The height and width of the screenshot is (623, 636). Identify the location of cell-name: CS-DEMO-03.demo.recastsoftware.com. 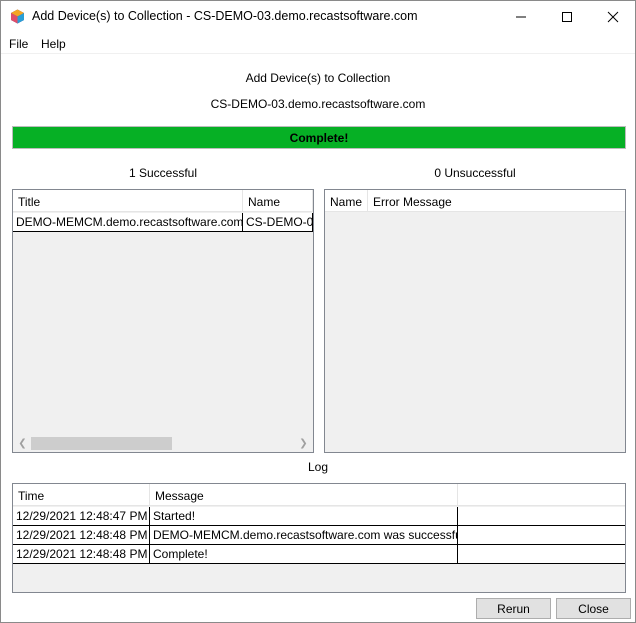
(278, 222).